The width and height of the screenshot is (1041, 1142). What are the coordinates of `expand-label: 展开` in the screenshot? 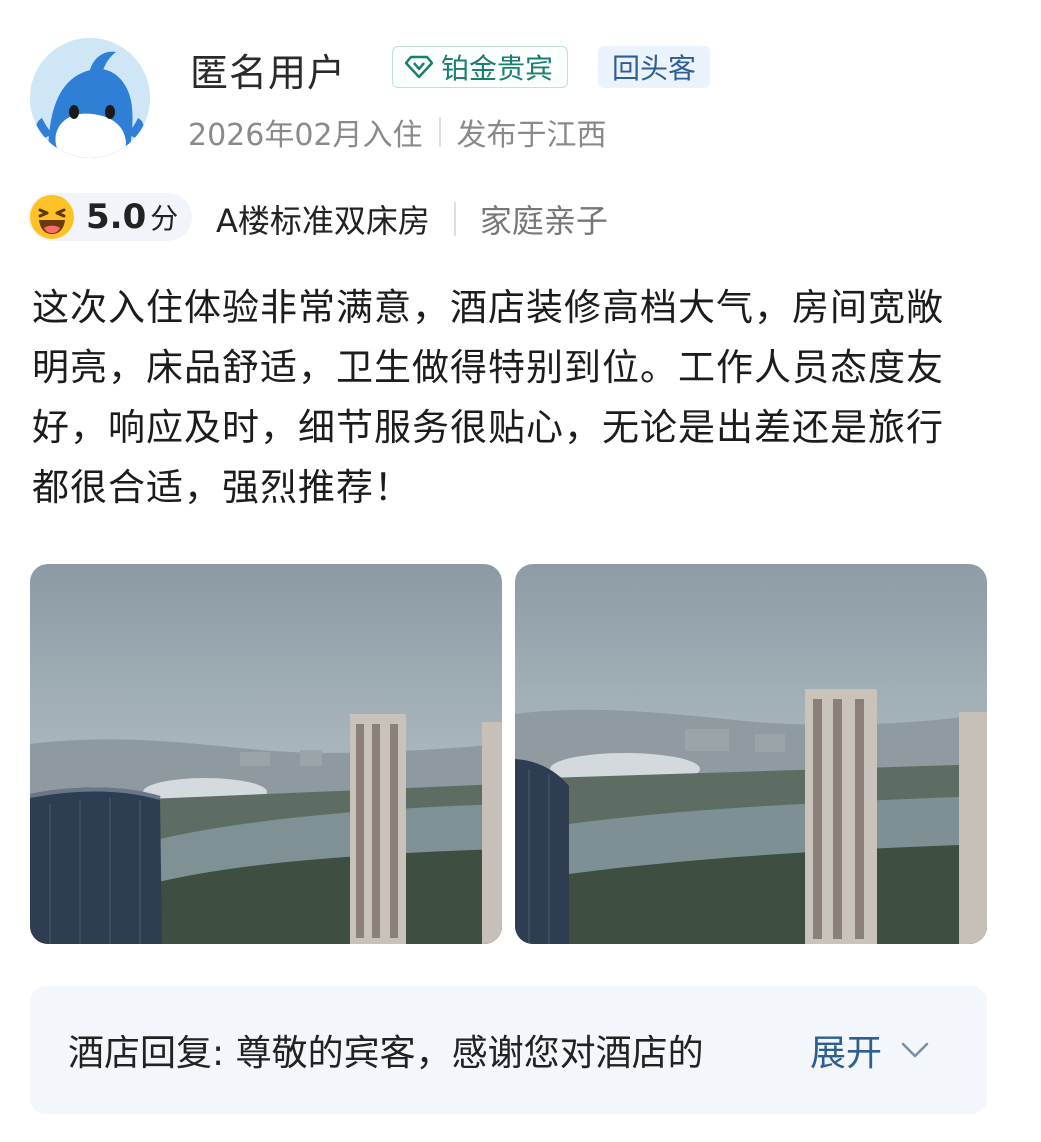 It's located at (846, 1053).